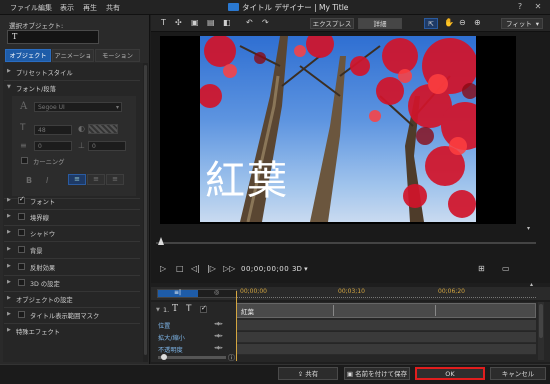 This screenshot has height=384, width=550. Describe the element at coordinates (67, 8) in the screenshot. I see `menu-view: 表示` at that location.